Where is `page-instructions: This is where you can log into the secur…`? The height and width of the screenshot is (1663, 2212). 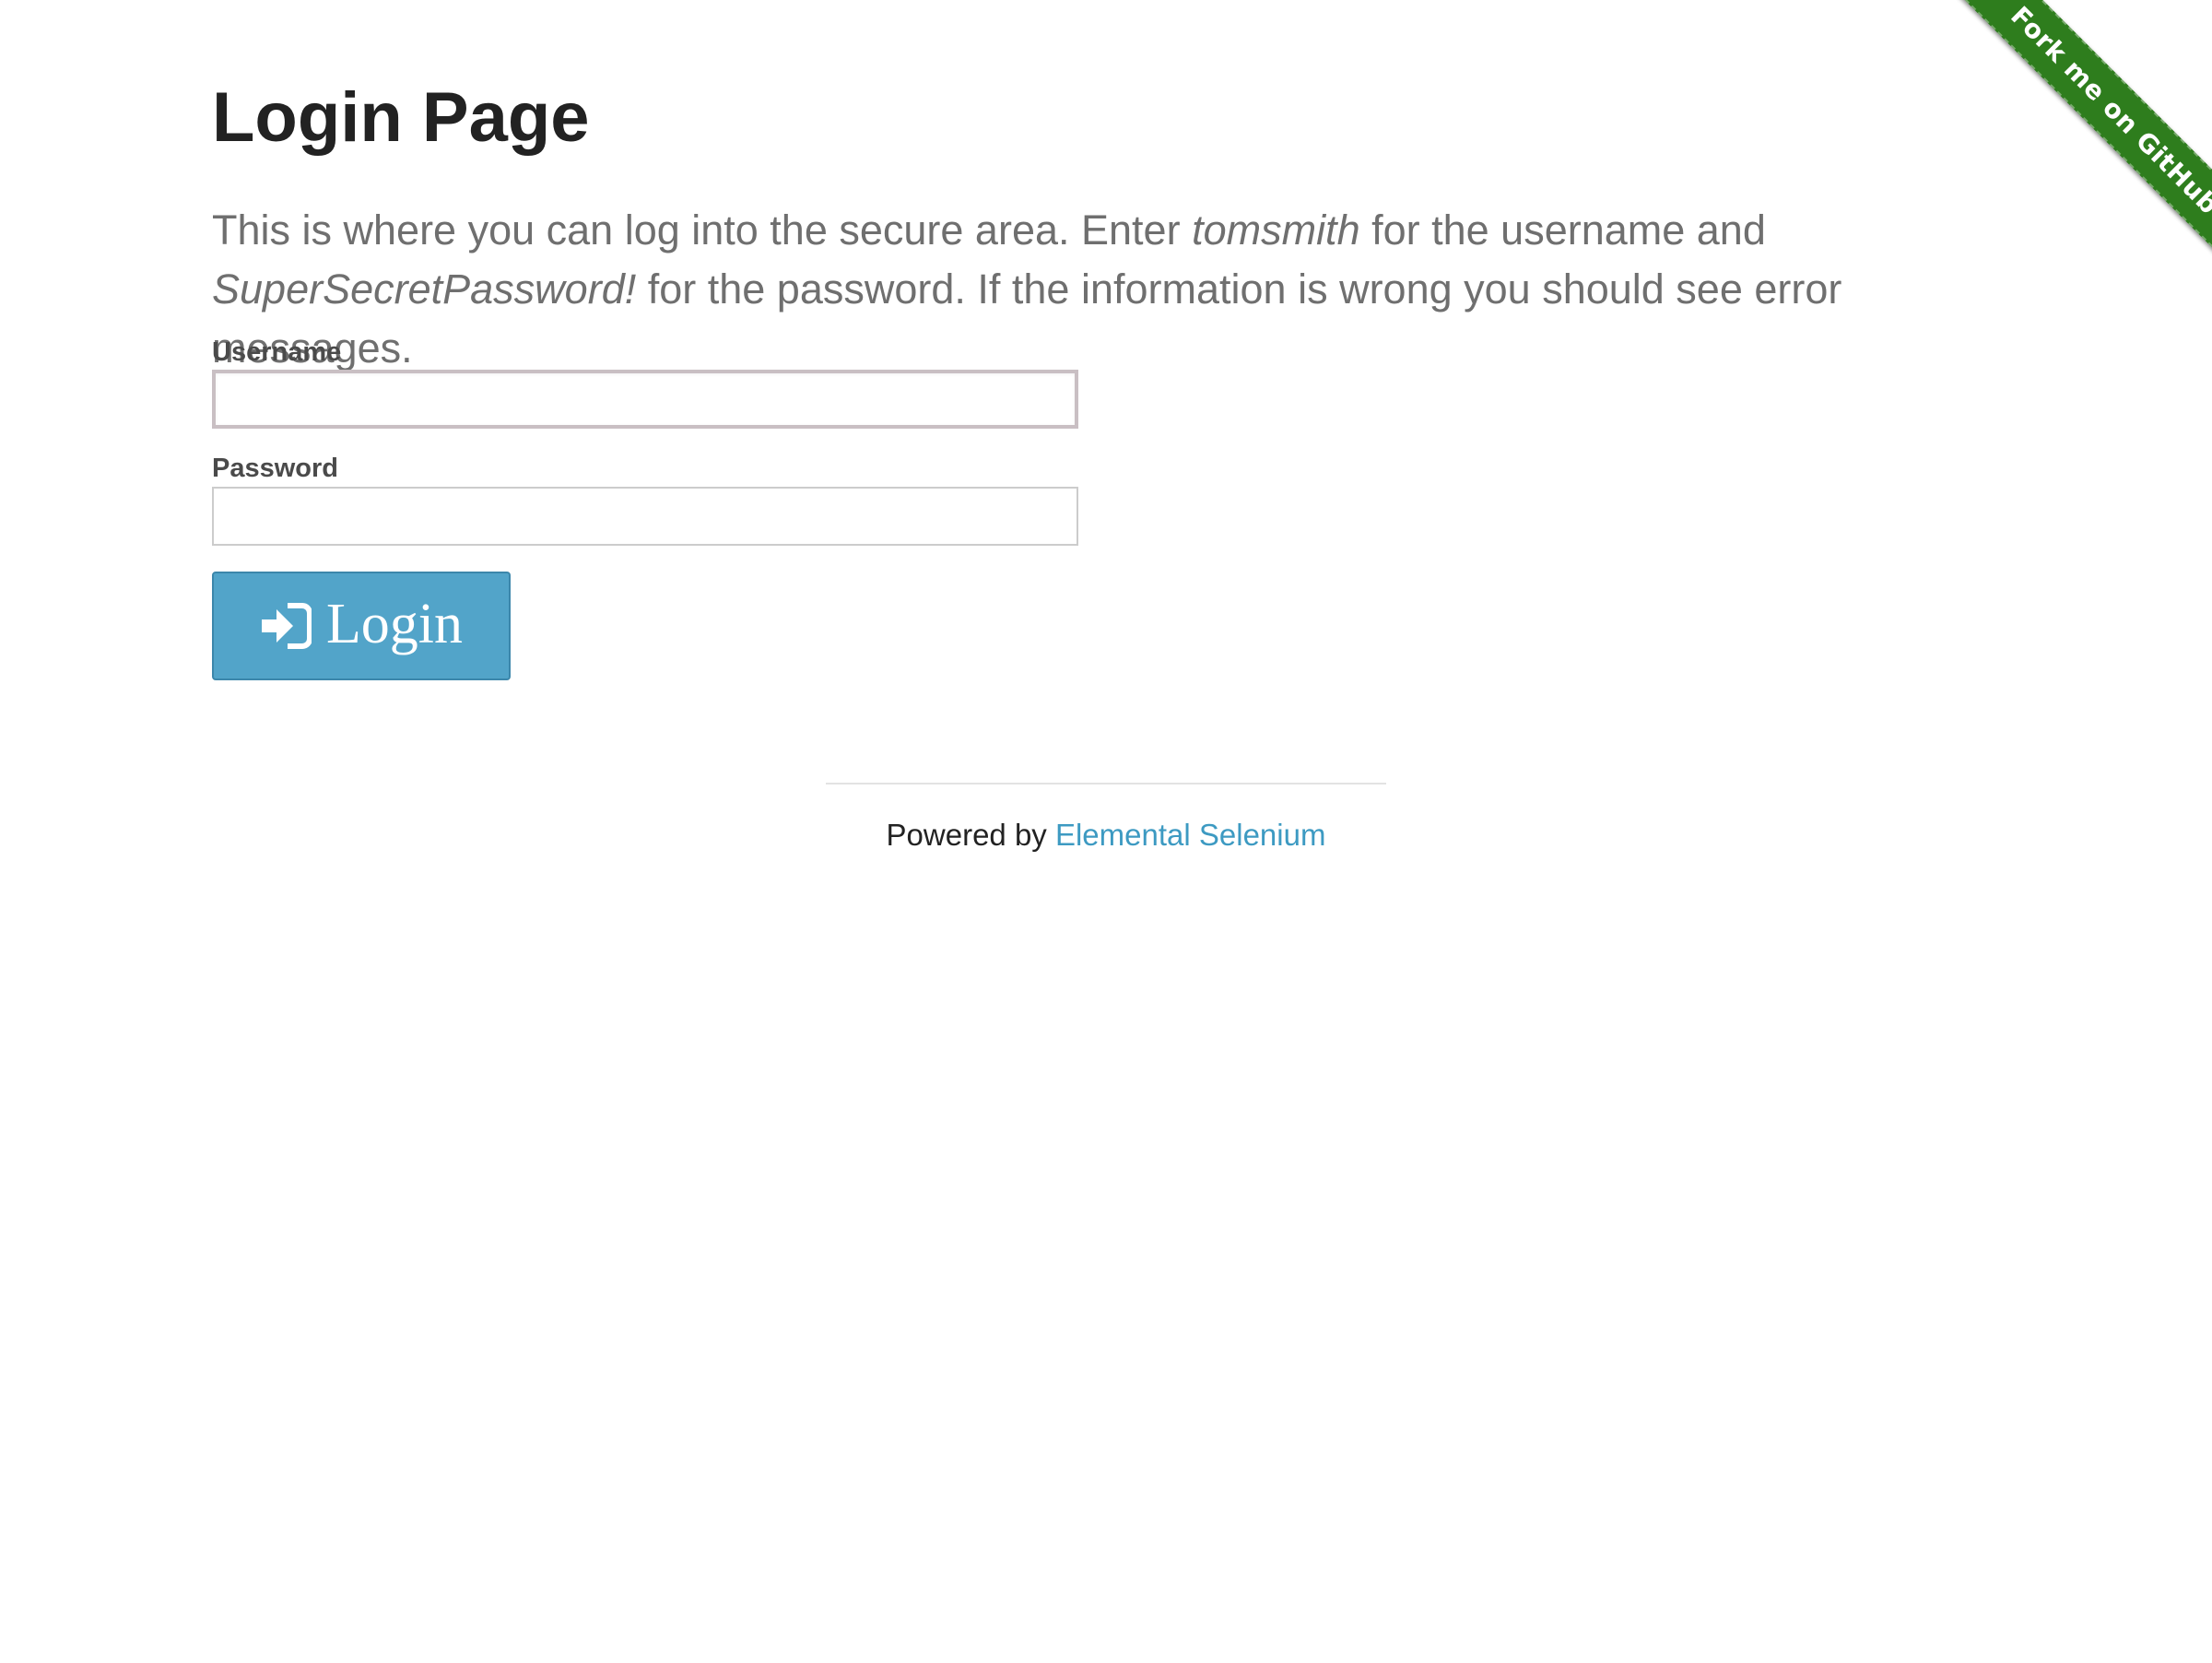 page-instructions: This is where you can log into the secur… is located at coordinates (1129, 289).